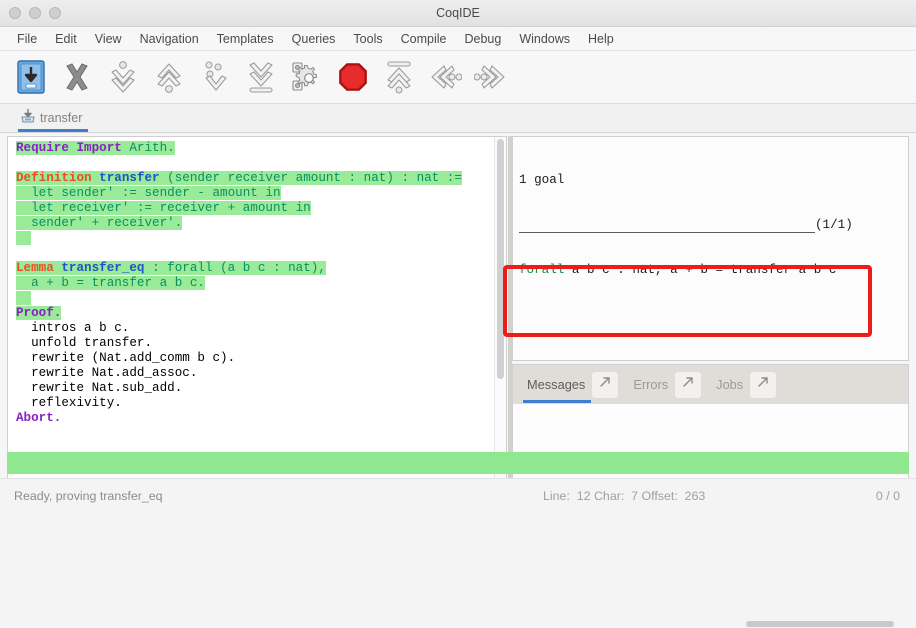  Describe the element at coordinates (261, 388) in the screenshot. I see `code-line: rewrite Nat.sub_add.` at that location.